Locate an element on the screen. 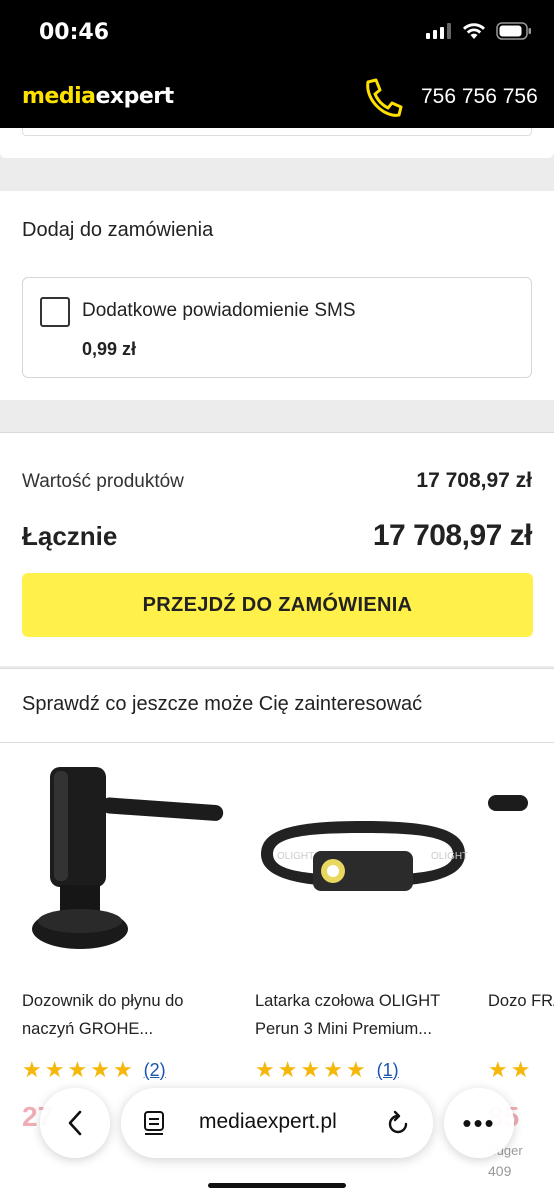  chevron-left-icon is located at coordinates (75, 1123).